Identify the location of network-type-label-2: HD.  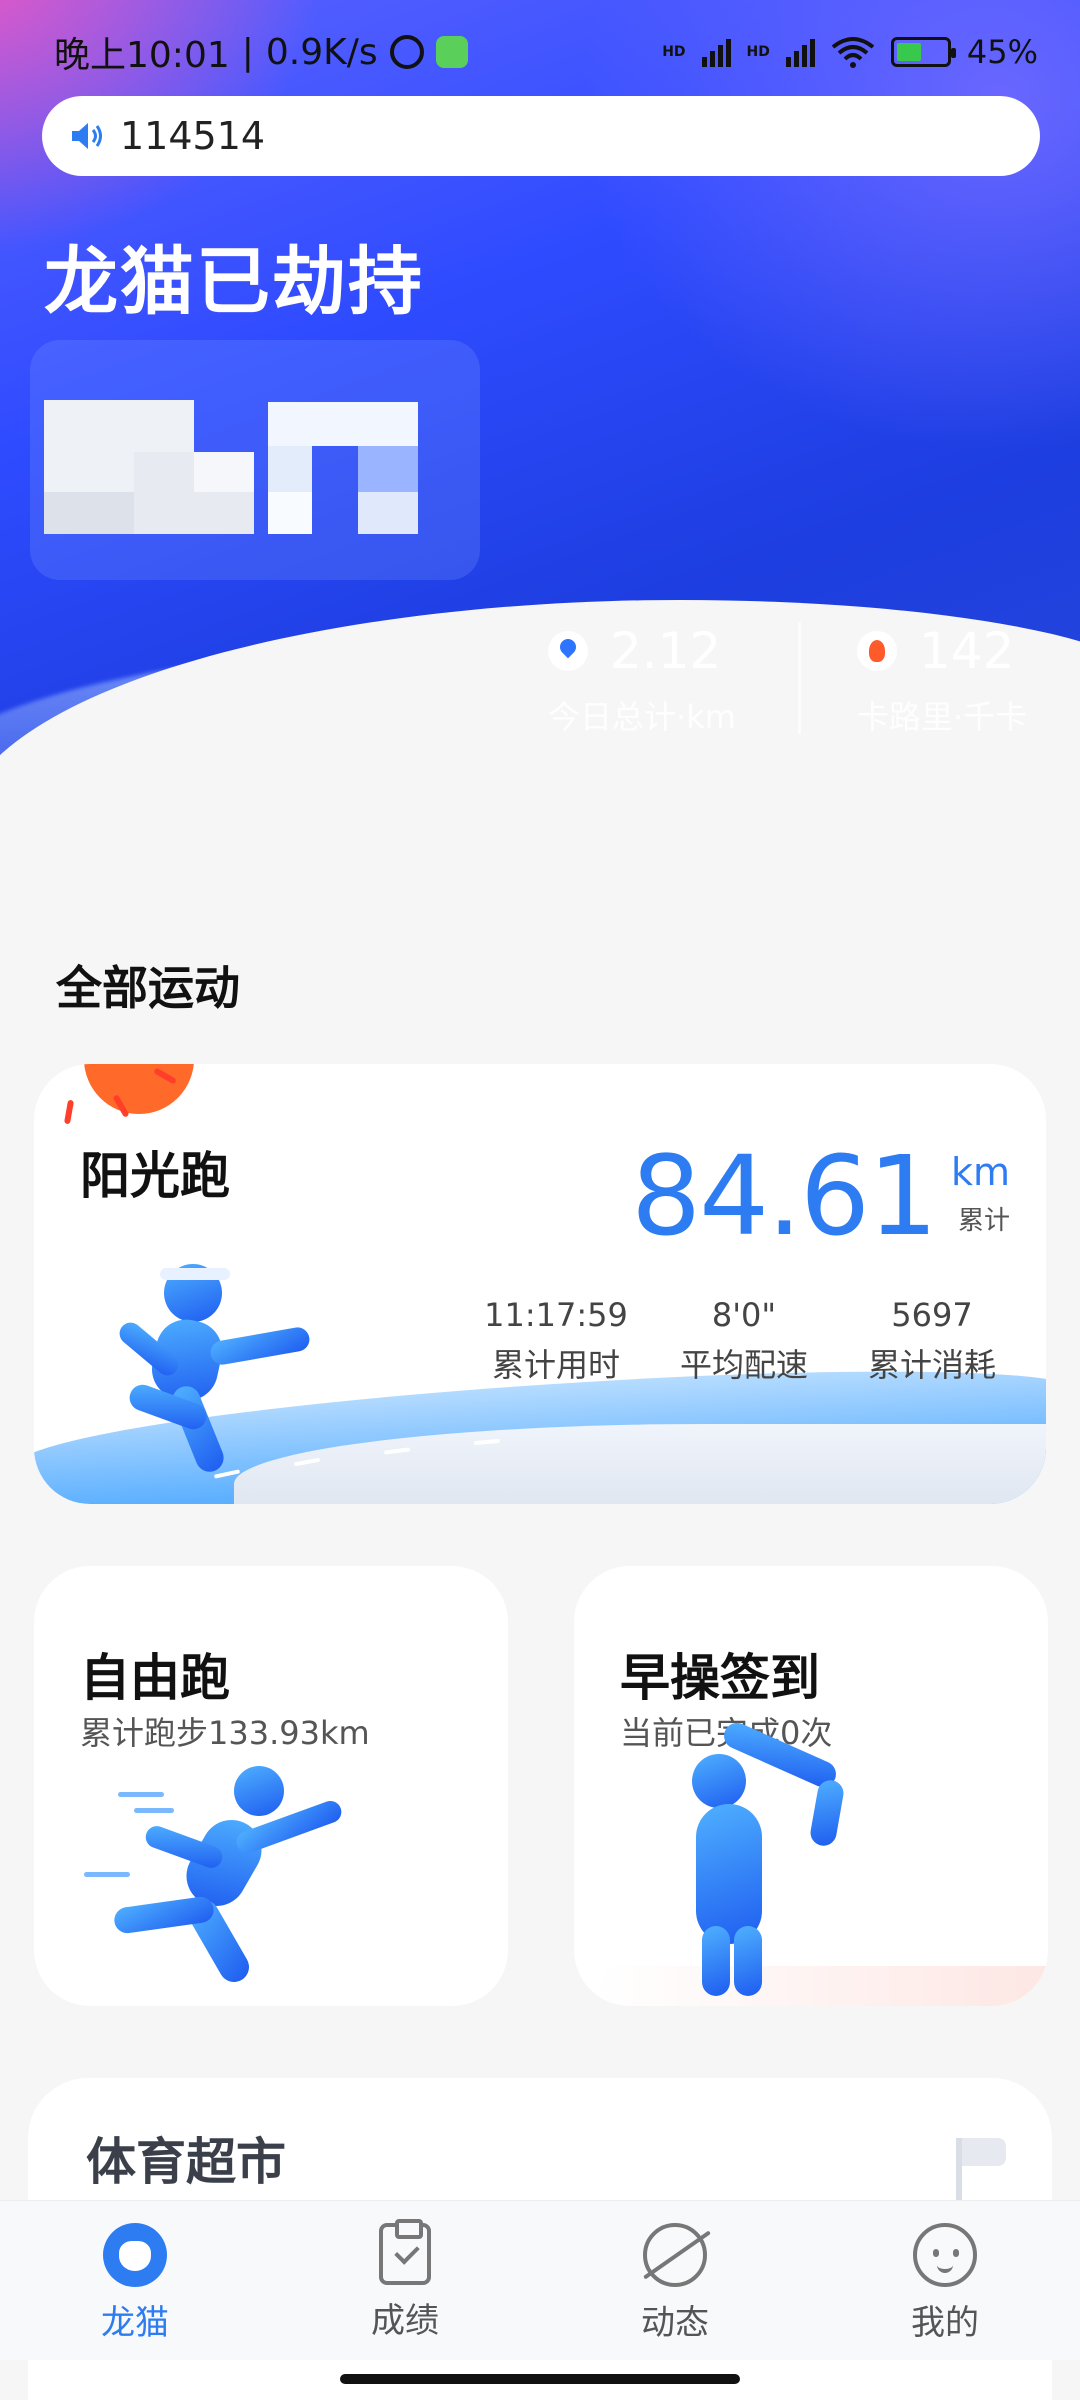
(758, 52).